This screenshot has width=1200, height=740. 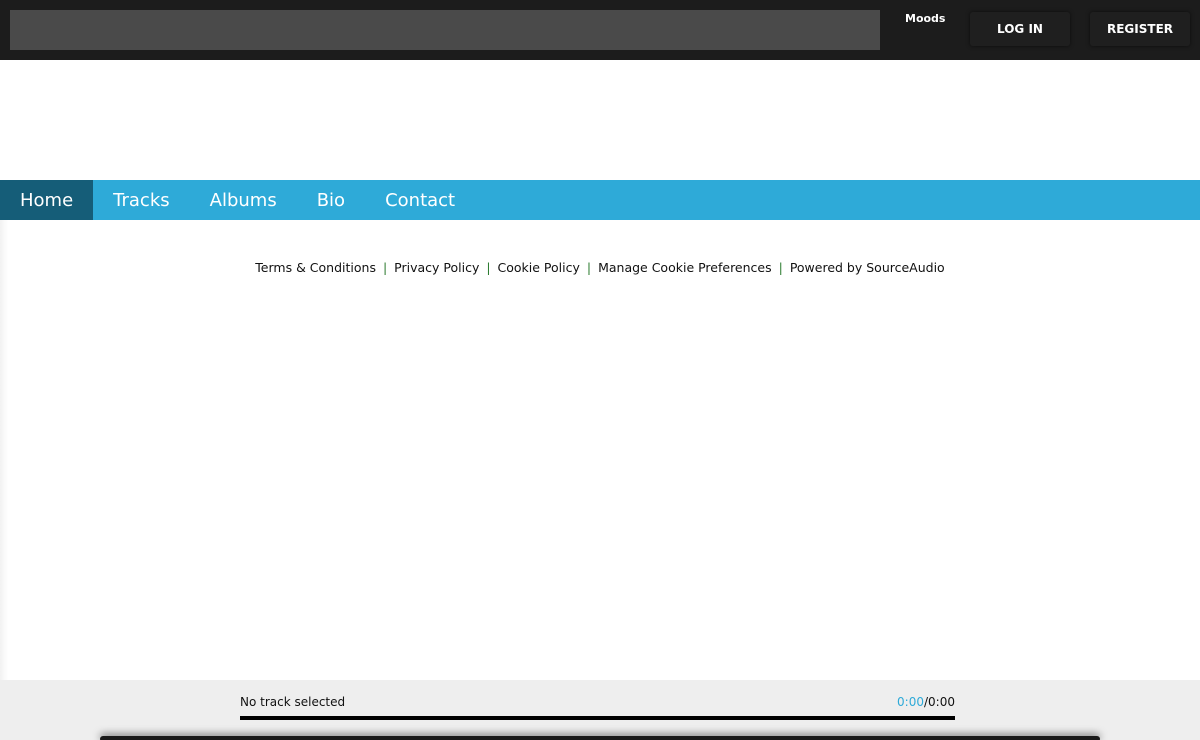 I want to click on nav-item-albums: Albums, so click(x=243, y=200).